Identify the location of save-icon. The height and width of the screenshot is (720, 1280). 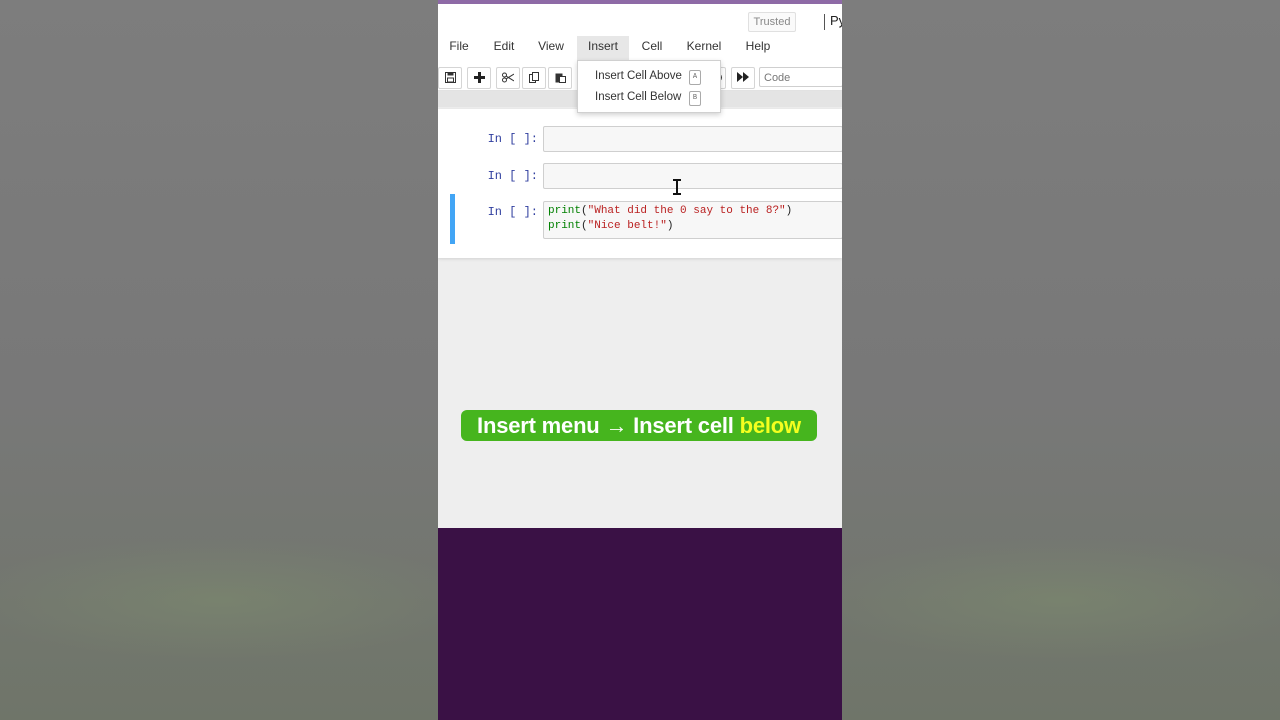
(450, 77).